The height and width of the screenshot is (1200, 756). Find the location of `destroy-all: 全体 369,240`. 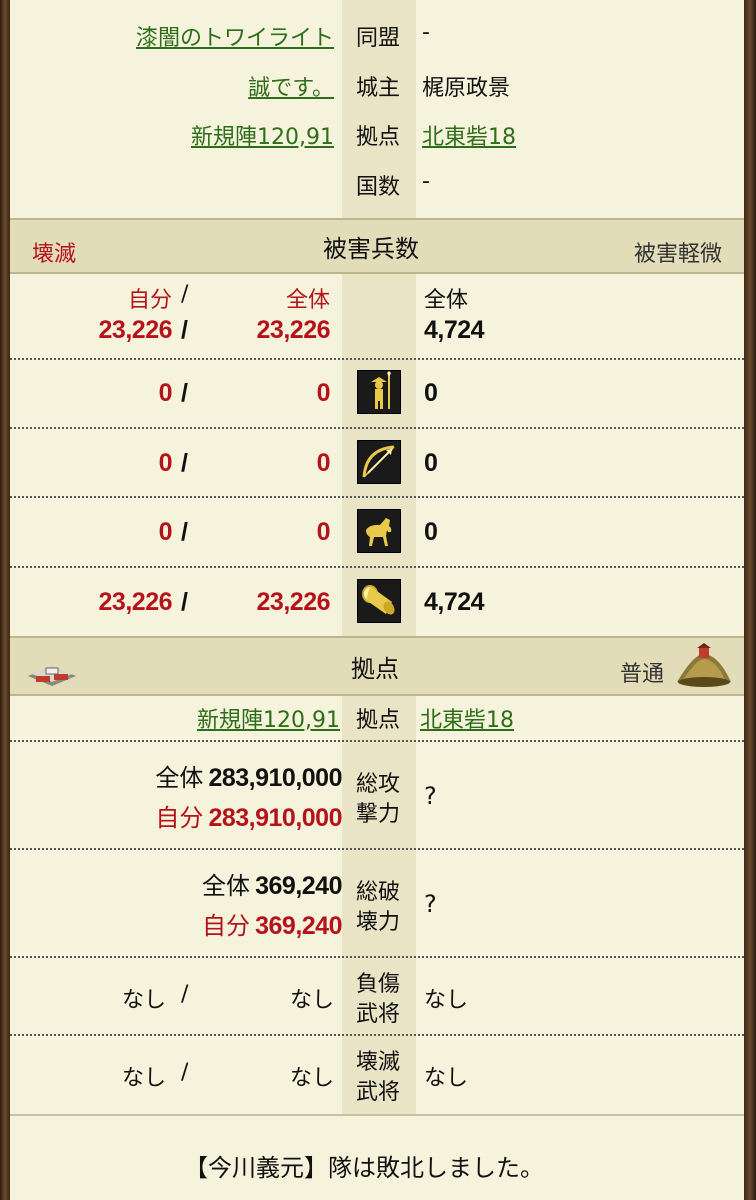

destroy-all: 全体 369,240 is located at coordinates (272, 883).